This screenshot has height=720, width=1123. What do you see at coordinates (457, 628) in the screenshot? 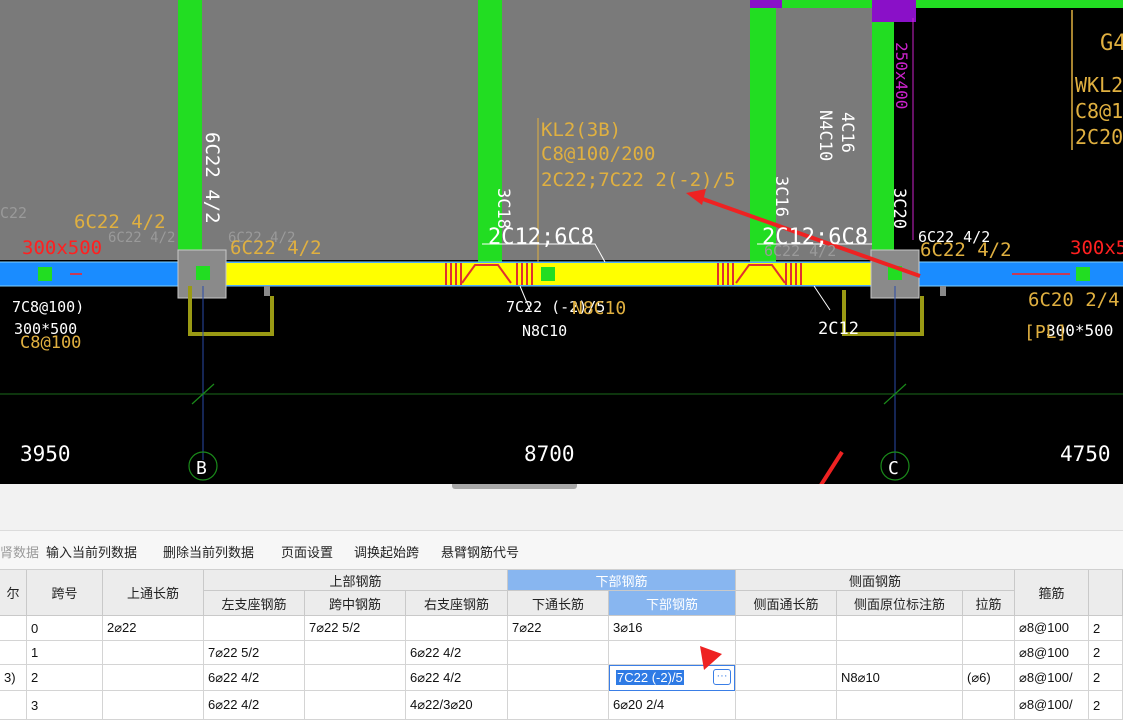
I see `cell-top-right` at bounding box center [457, 628].